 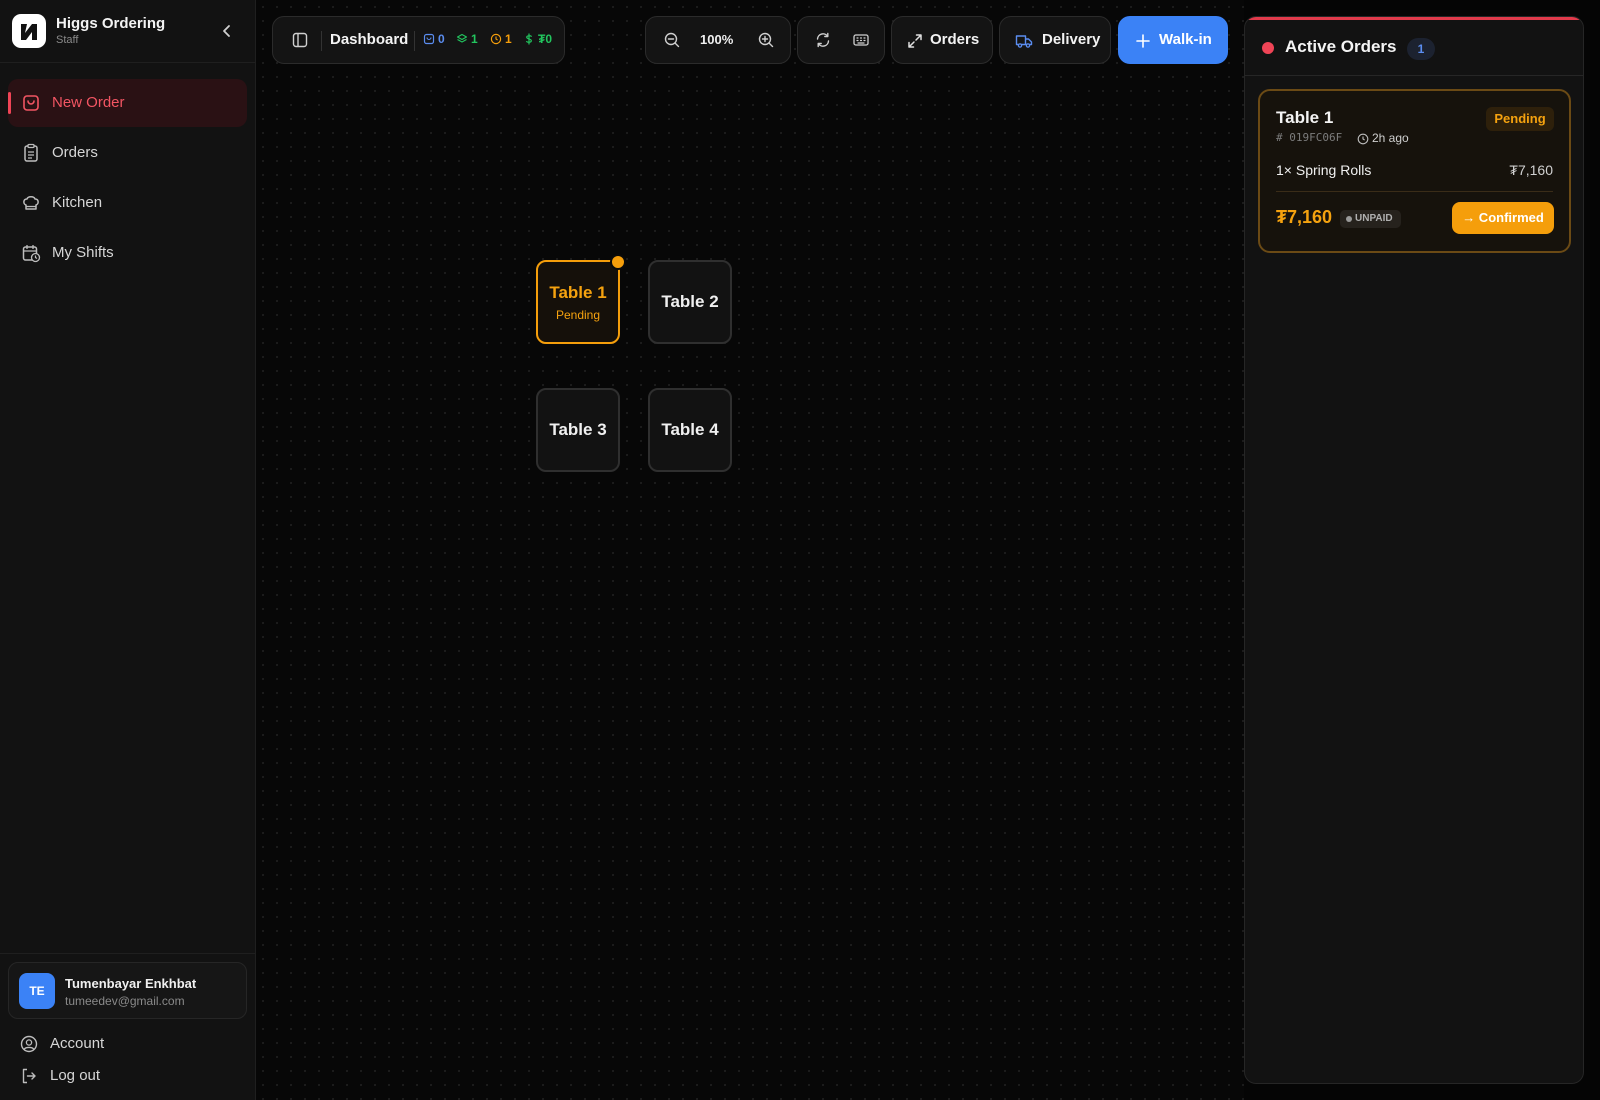 I want to click on order-item: 1× Spring Rolls, so click(x=1324, y=170).